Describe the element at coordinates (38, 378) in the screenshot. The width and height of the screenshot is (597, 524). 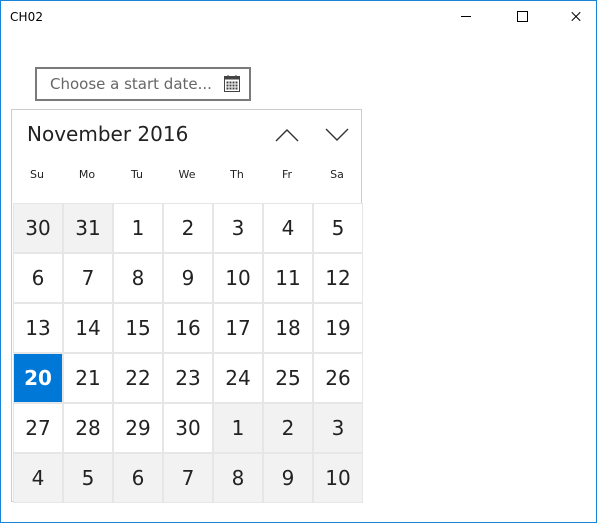
I see `calendar-day-today: 20` at that location.